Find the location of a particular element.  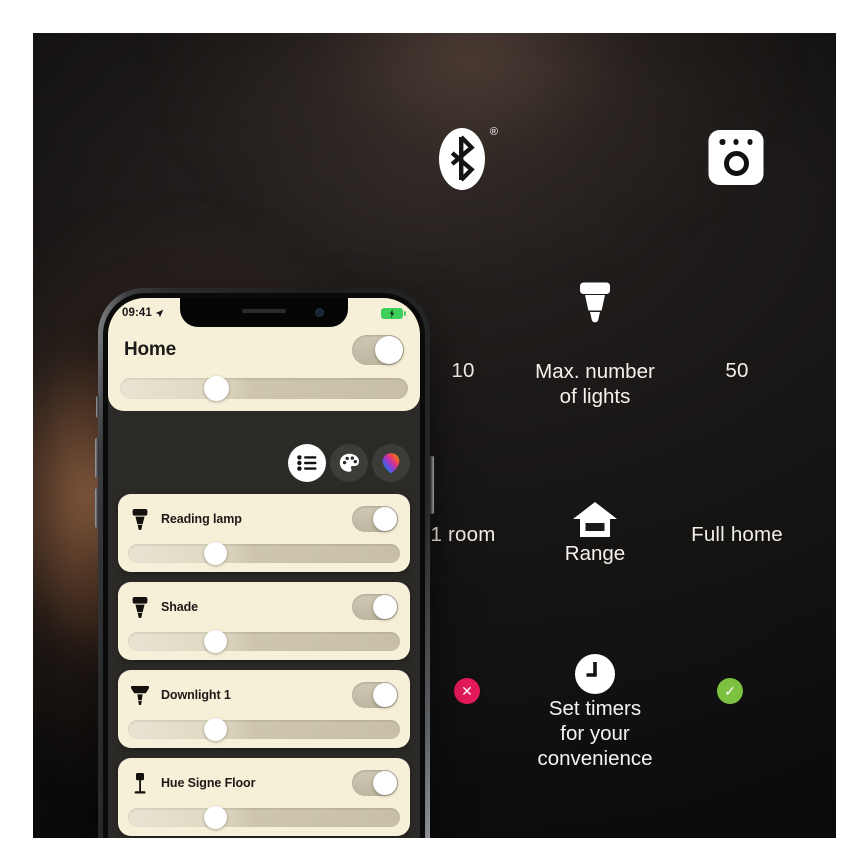

bluetooth-icon: ® is located at coordinates (468, 158).